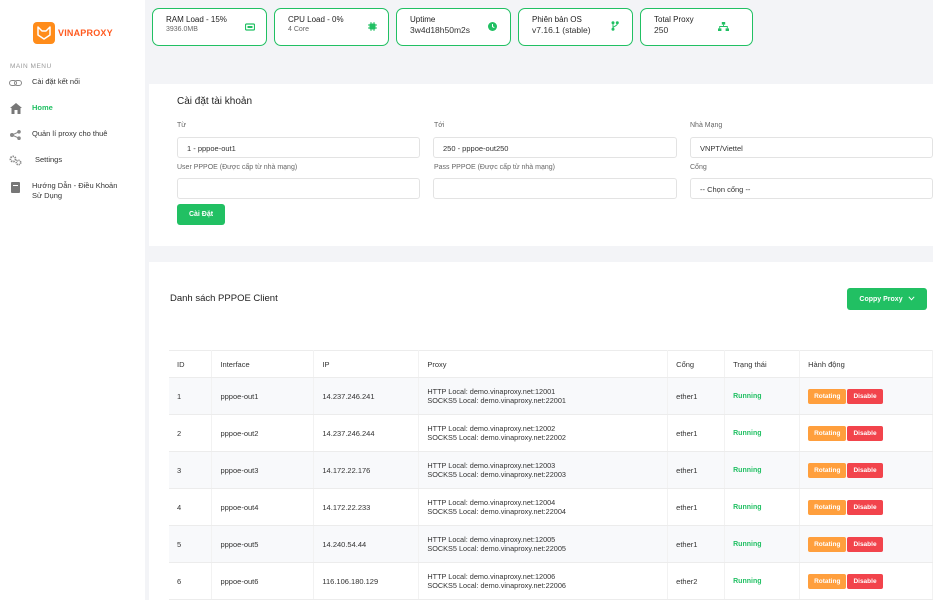  I want to click on menu-label: MAIN MENU, so click(31, 66).